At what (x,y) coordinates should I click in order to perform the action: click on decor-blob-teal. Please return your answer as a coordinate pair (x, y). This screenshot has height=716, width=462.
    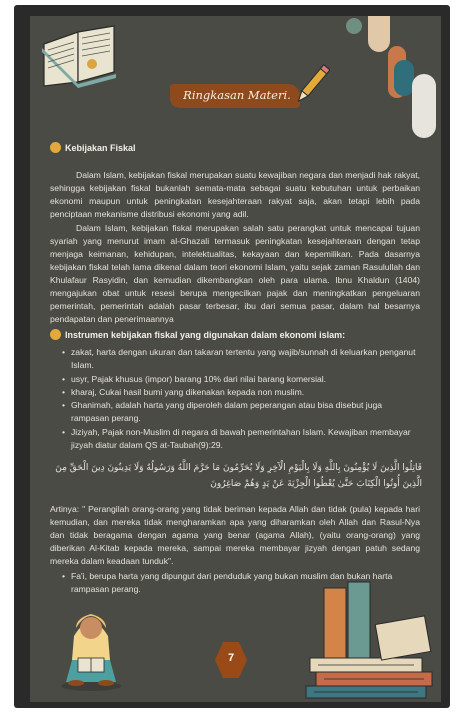
    Looking at the image, I should click on (404, 78).